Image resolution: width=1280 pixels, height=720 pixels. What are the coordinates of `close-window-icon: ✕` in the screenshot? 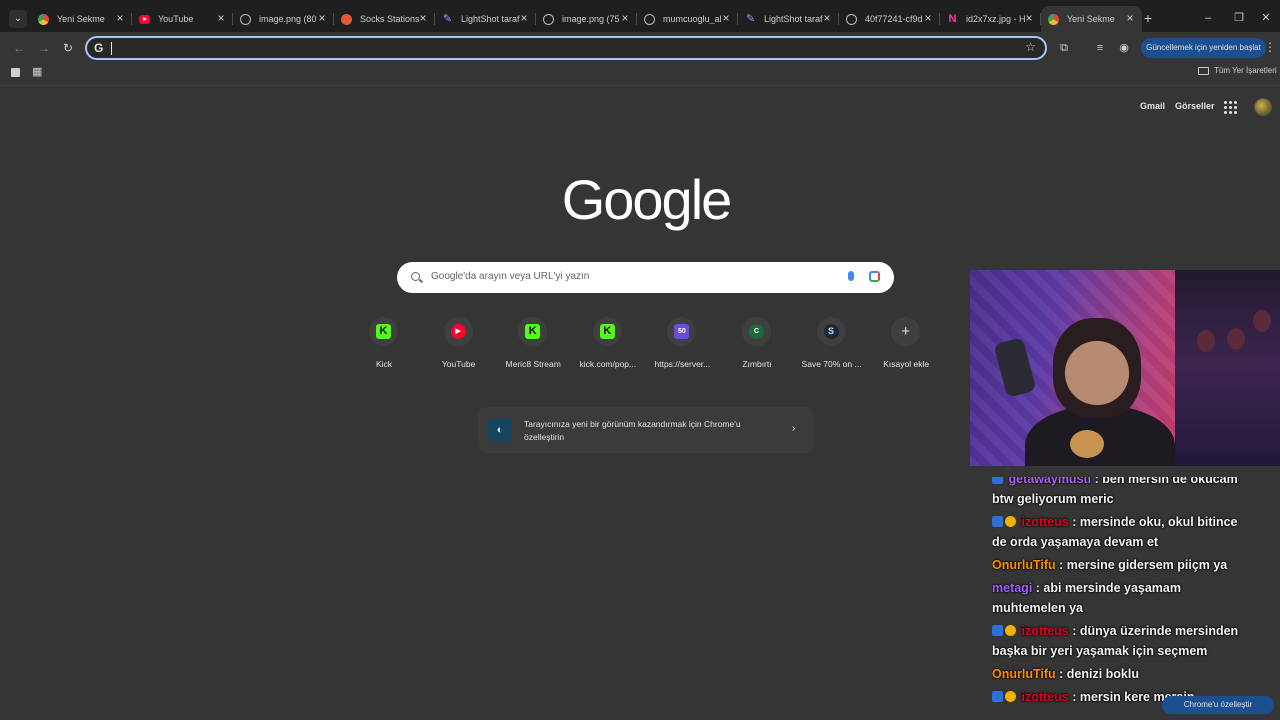 It's located at (1266, 18).